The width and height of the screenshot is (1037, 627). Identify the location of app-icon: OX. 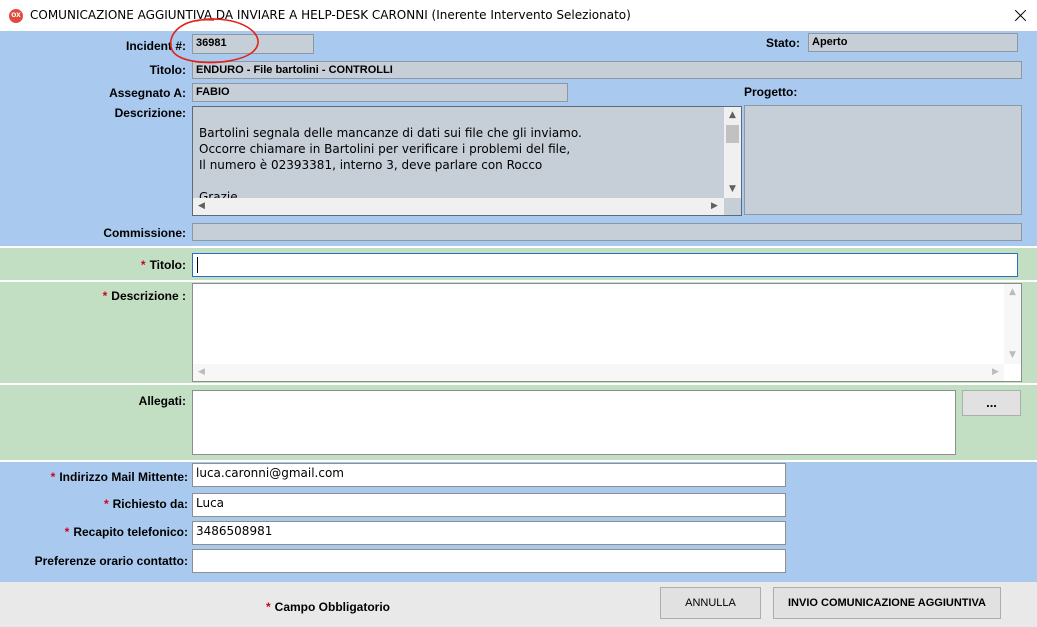
(16, 16).